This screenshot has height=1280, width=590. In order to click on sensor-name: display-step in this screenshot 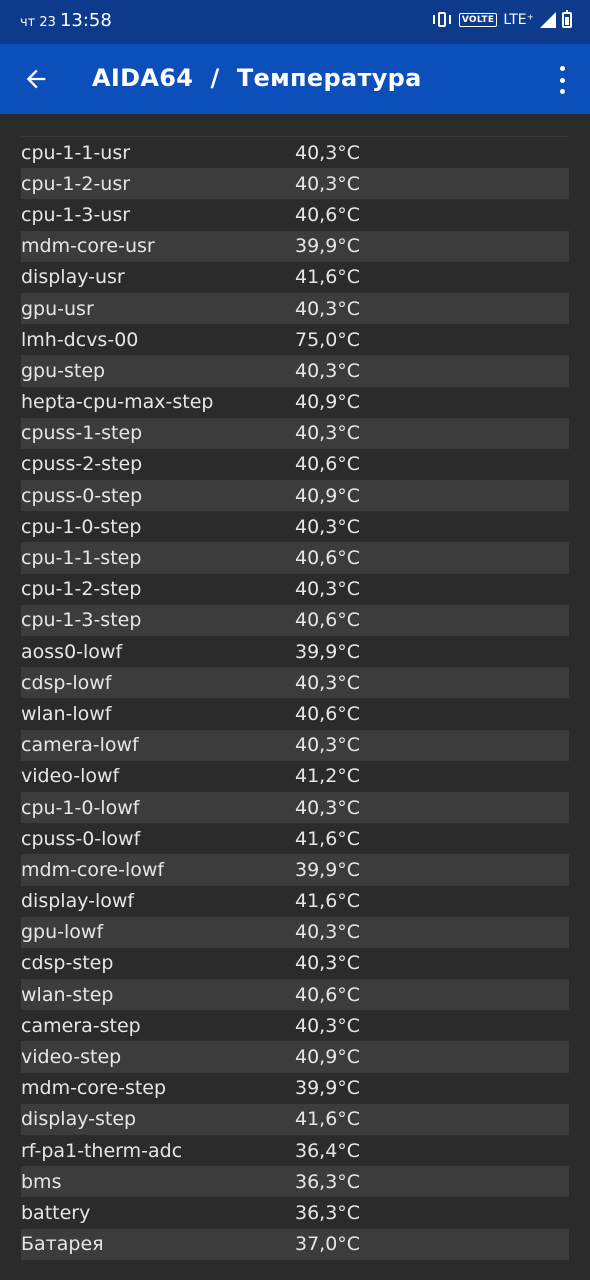, I will do `click(79, 1119)`.